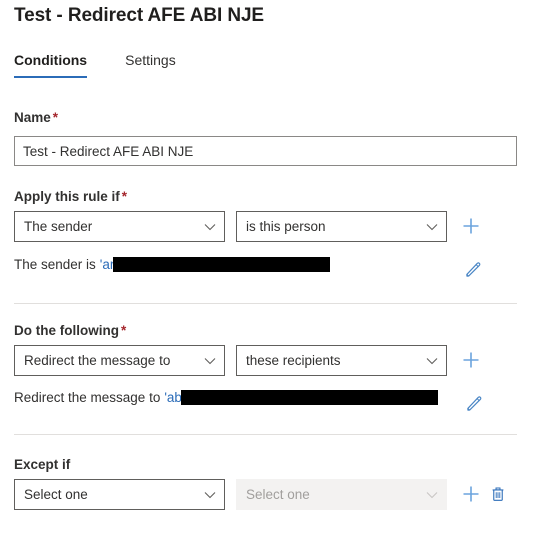 The height and width of the screenshot is (549, 541). I want to click on exception-operator-dropdown: Select one, so click(341, 494).